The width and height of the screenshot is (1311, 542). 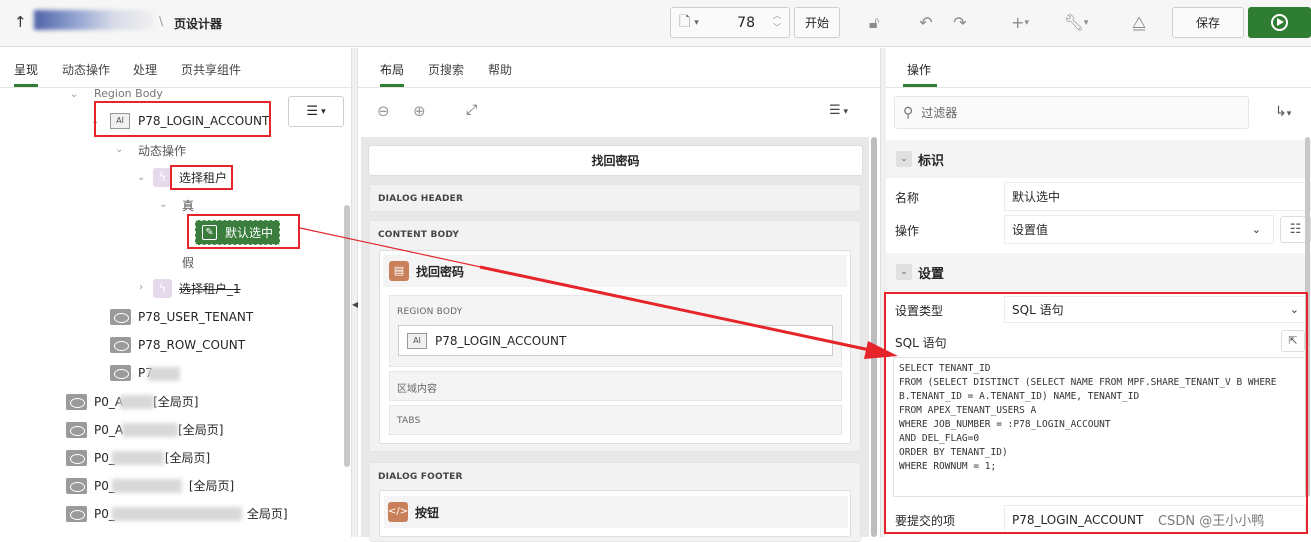 What do you see at coordinates (675, 308) in the screenshot?
I see `arrow-line-thick` at bounding box center [675, 308].